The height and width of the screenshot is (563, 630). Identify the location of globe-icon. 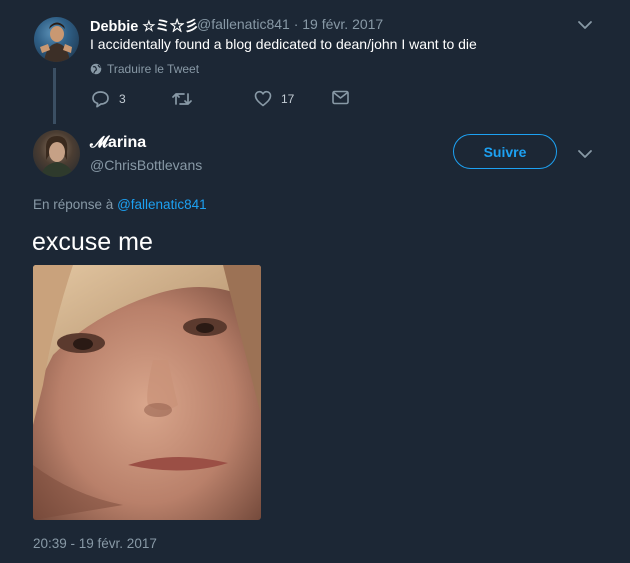
(96, 69).